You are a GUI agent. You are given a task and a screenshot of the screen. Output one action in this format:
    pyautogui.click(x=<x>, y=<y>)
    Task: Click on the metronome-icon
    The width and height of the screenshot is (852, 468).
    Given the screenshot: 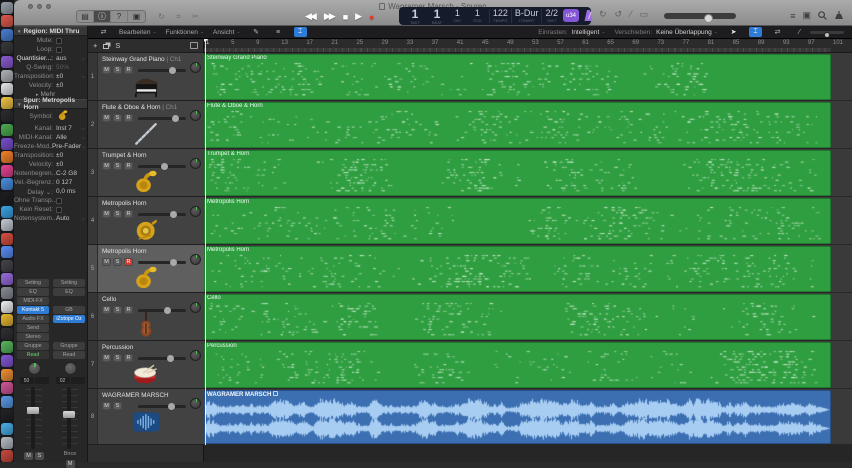 What is the action you would take?
    pyautogui.click(x=588, y=15)
    